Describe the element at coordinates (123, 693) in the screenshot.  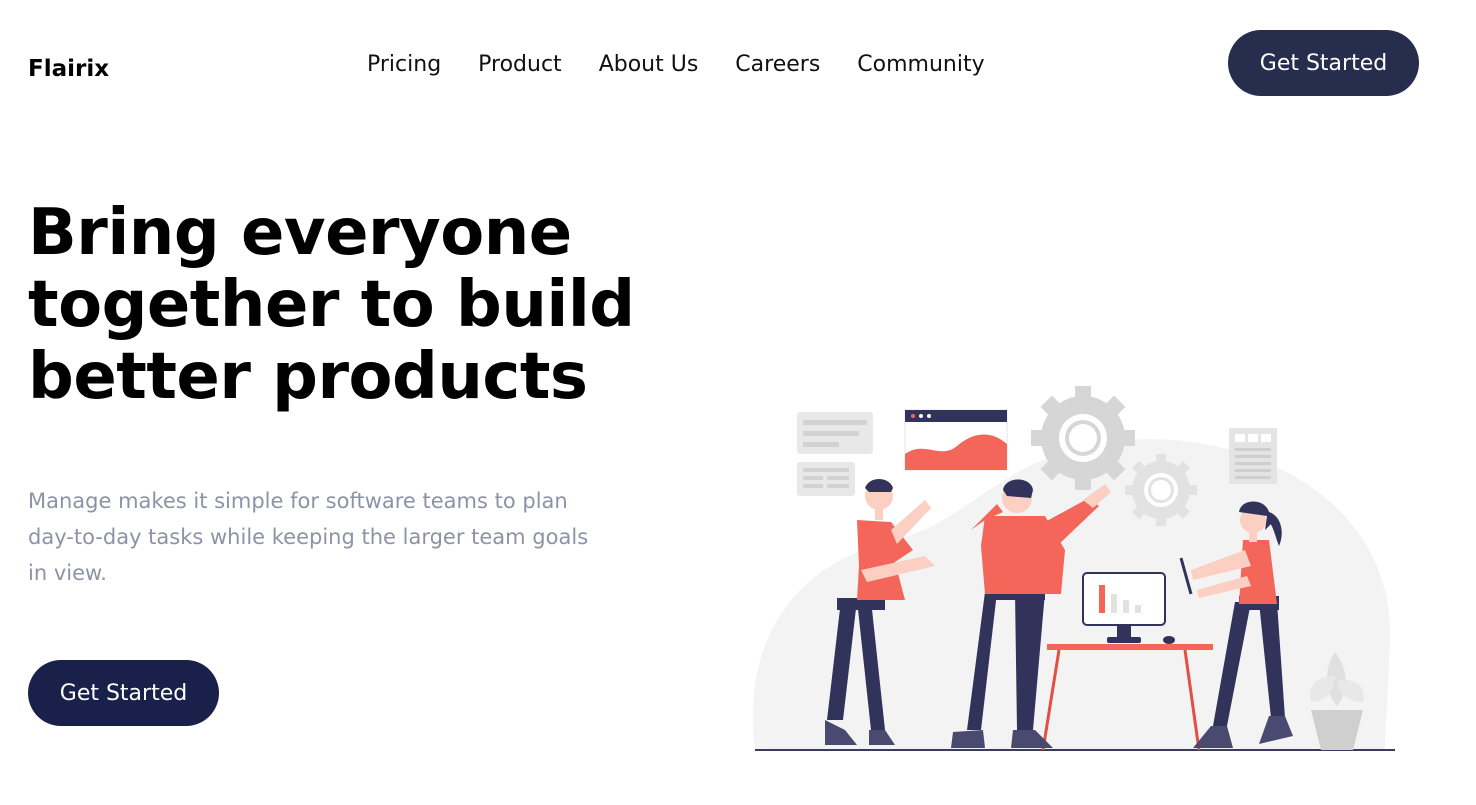
I see `hero-get-started-button: Get Started` at that location.